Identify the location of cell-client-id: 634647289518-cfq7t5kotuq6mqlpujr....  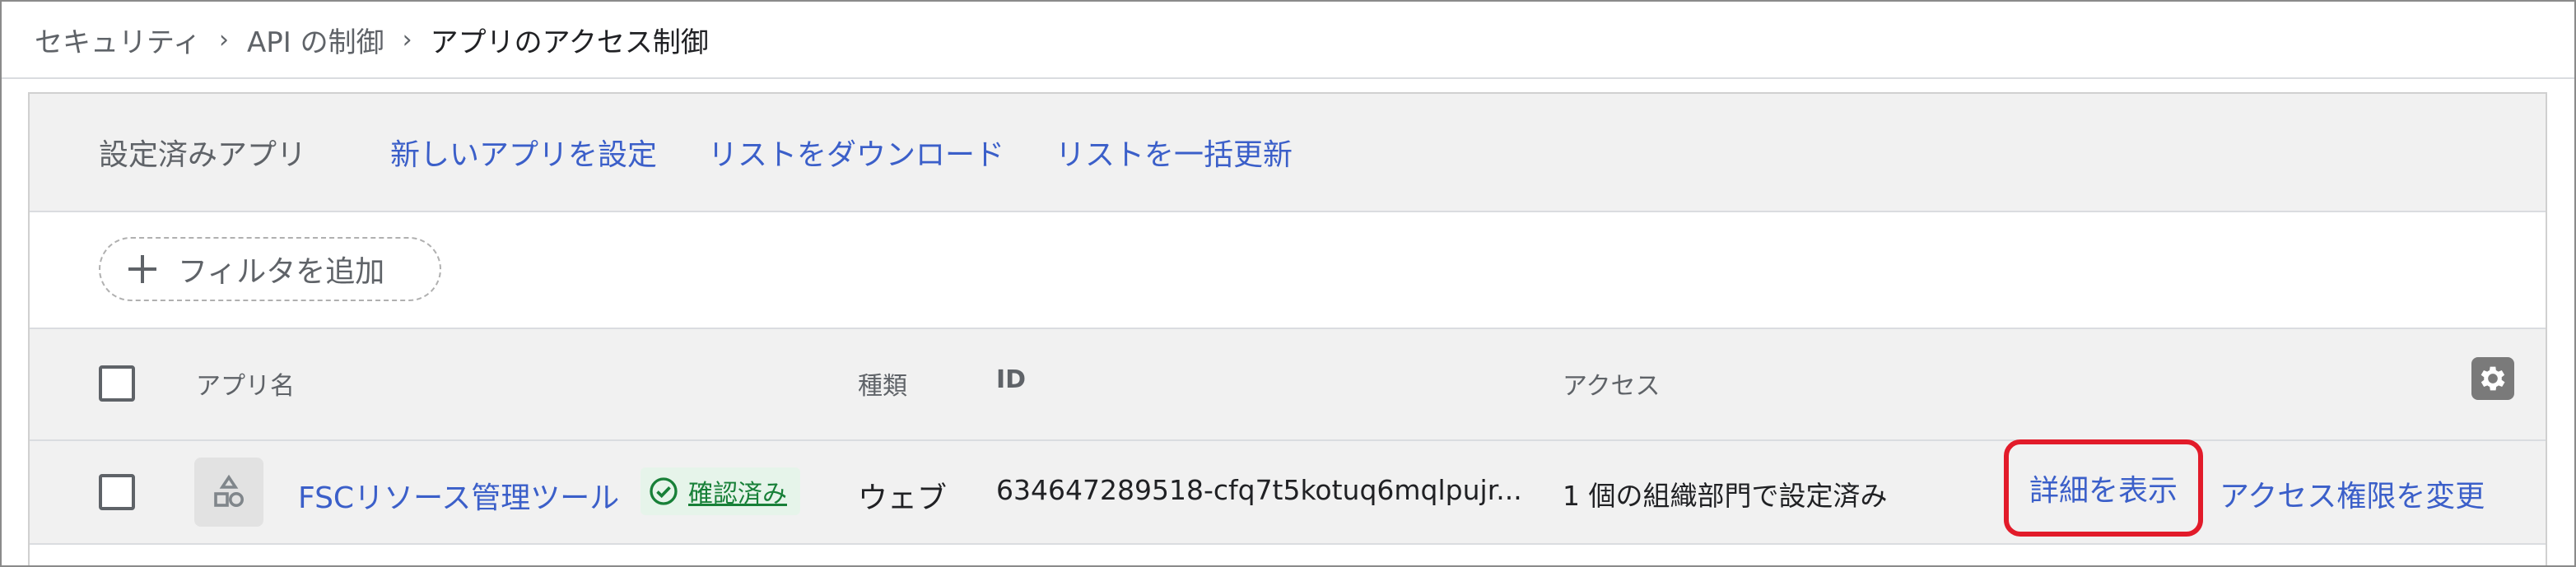
(1259, 490).